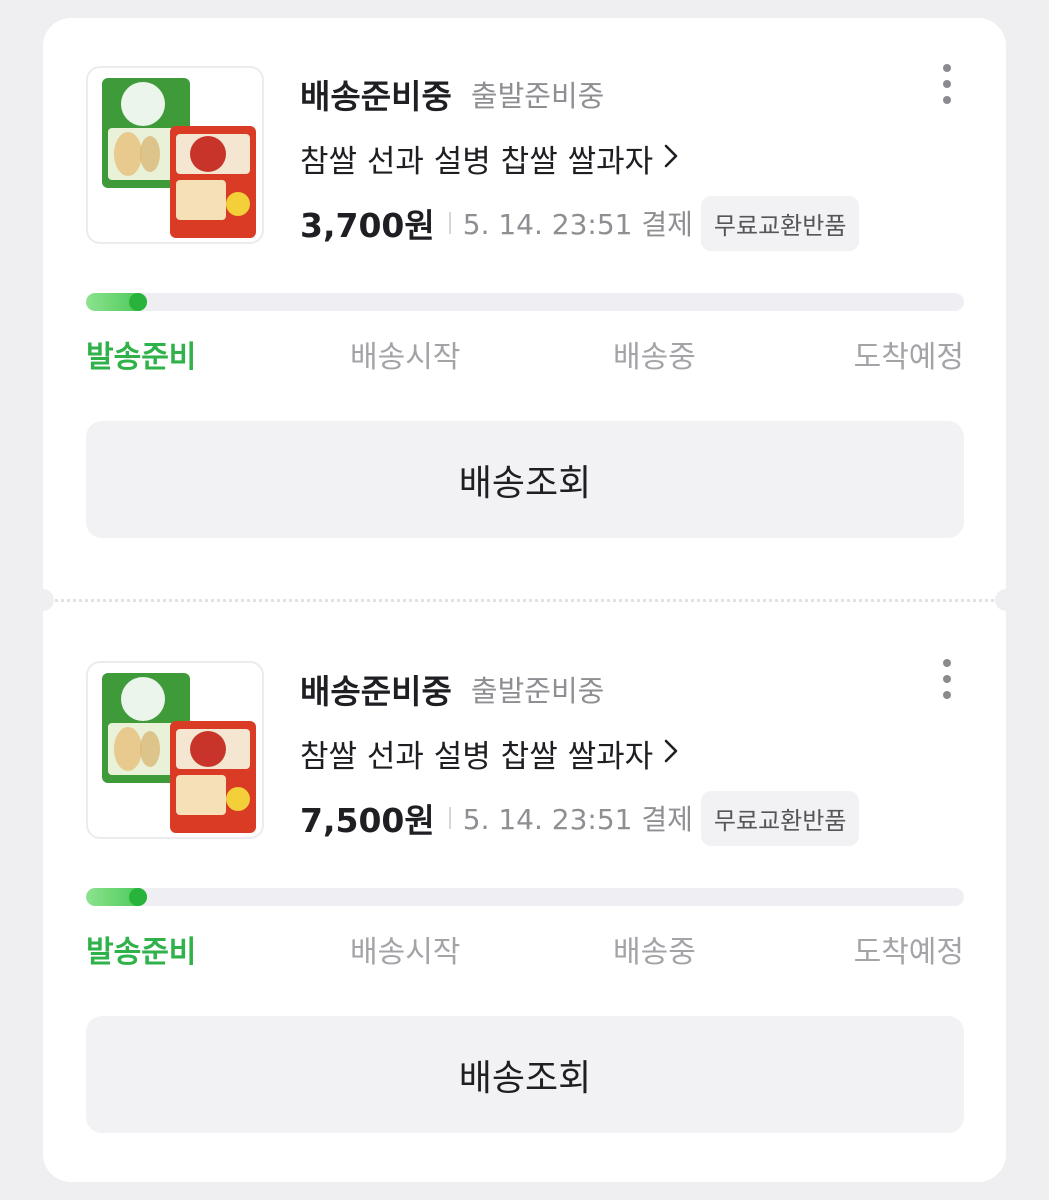 The image size is (1049, 1200). I want to click on price-row: 3,700원 5. 14. 23:51 결제 무료교환반품, so click(580, 223).